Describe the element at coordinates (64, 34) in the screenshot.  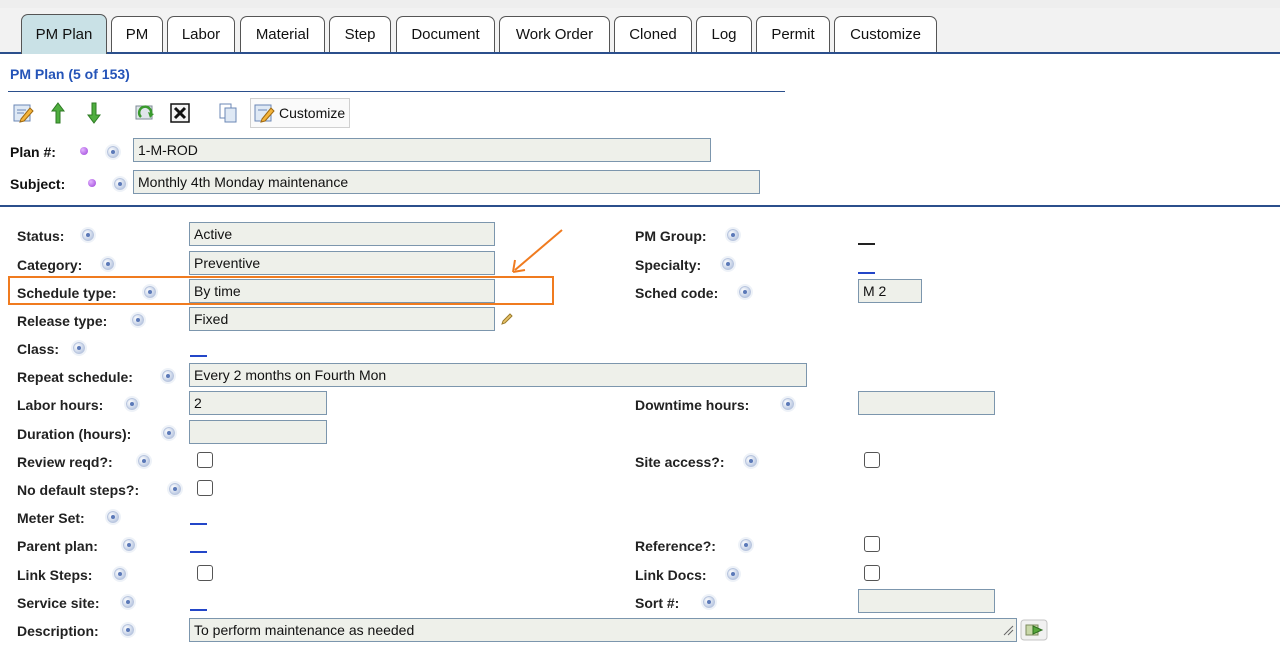
I see `tab-pm-plan: PM Plan` at that location.